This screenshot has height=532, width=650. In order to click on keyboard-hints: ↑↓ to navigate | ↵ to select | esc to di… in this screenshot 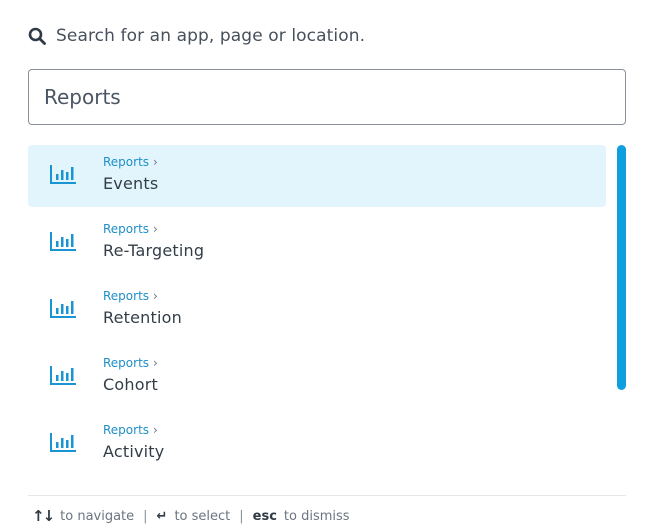, I will do `click(191, 516)`.